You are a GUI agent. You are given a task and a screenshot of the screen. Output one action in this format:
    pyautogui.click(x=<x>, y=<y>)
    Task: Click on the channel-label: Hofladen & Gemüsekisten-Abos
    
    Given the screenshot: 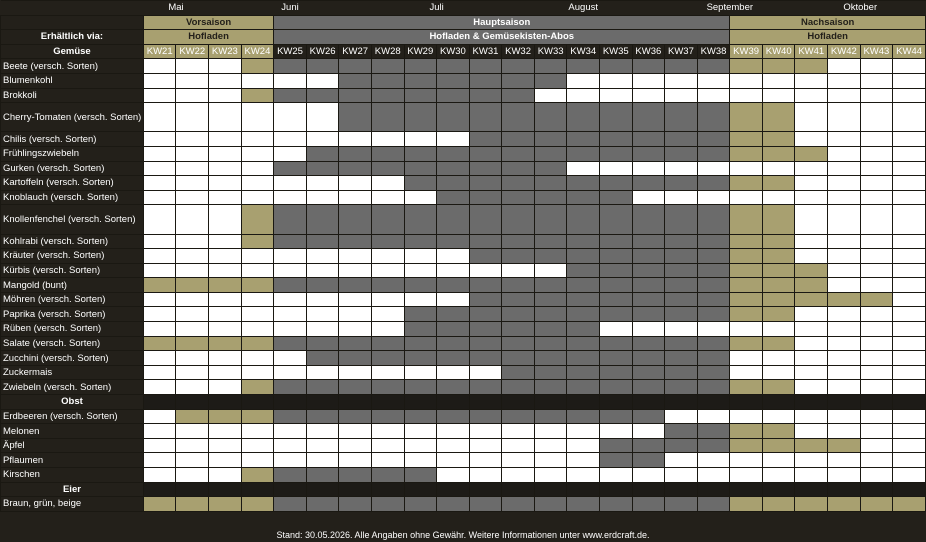 What is the action you would take?
    pyautogui.click(x=502, y=37)
    